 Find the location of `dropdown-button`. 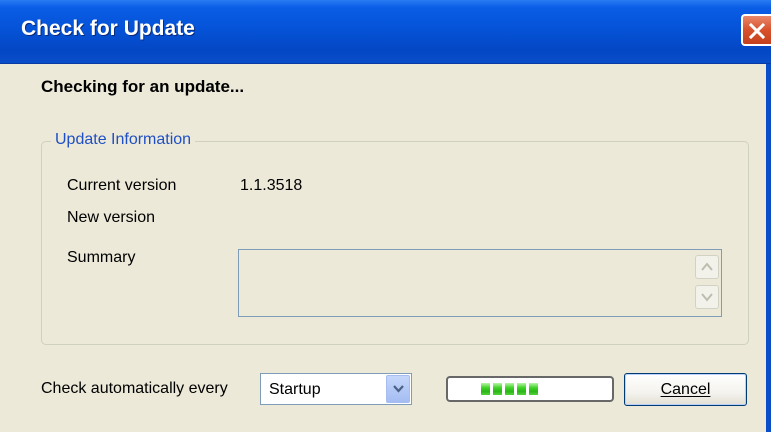

dropdown-button is located at coordinates (398, 389).